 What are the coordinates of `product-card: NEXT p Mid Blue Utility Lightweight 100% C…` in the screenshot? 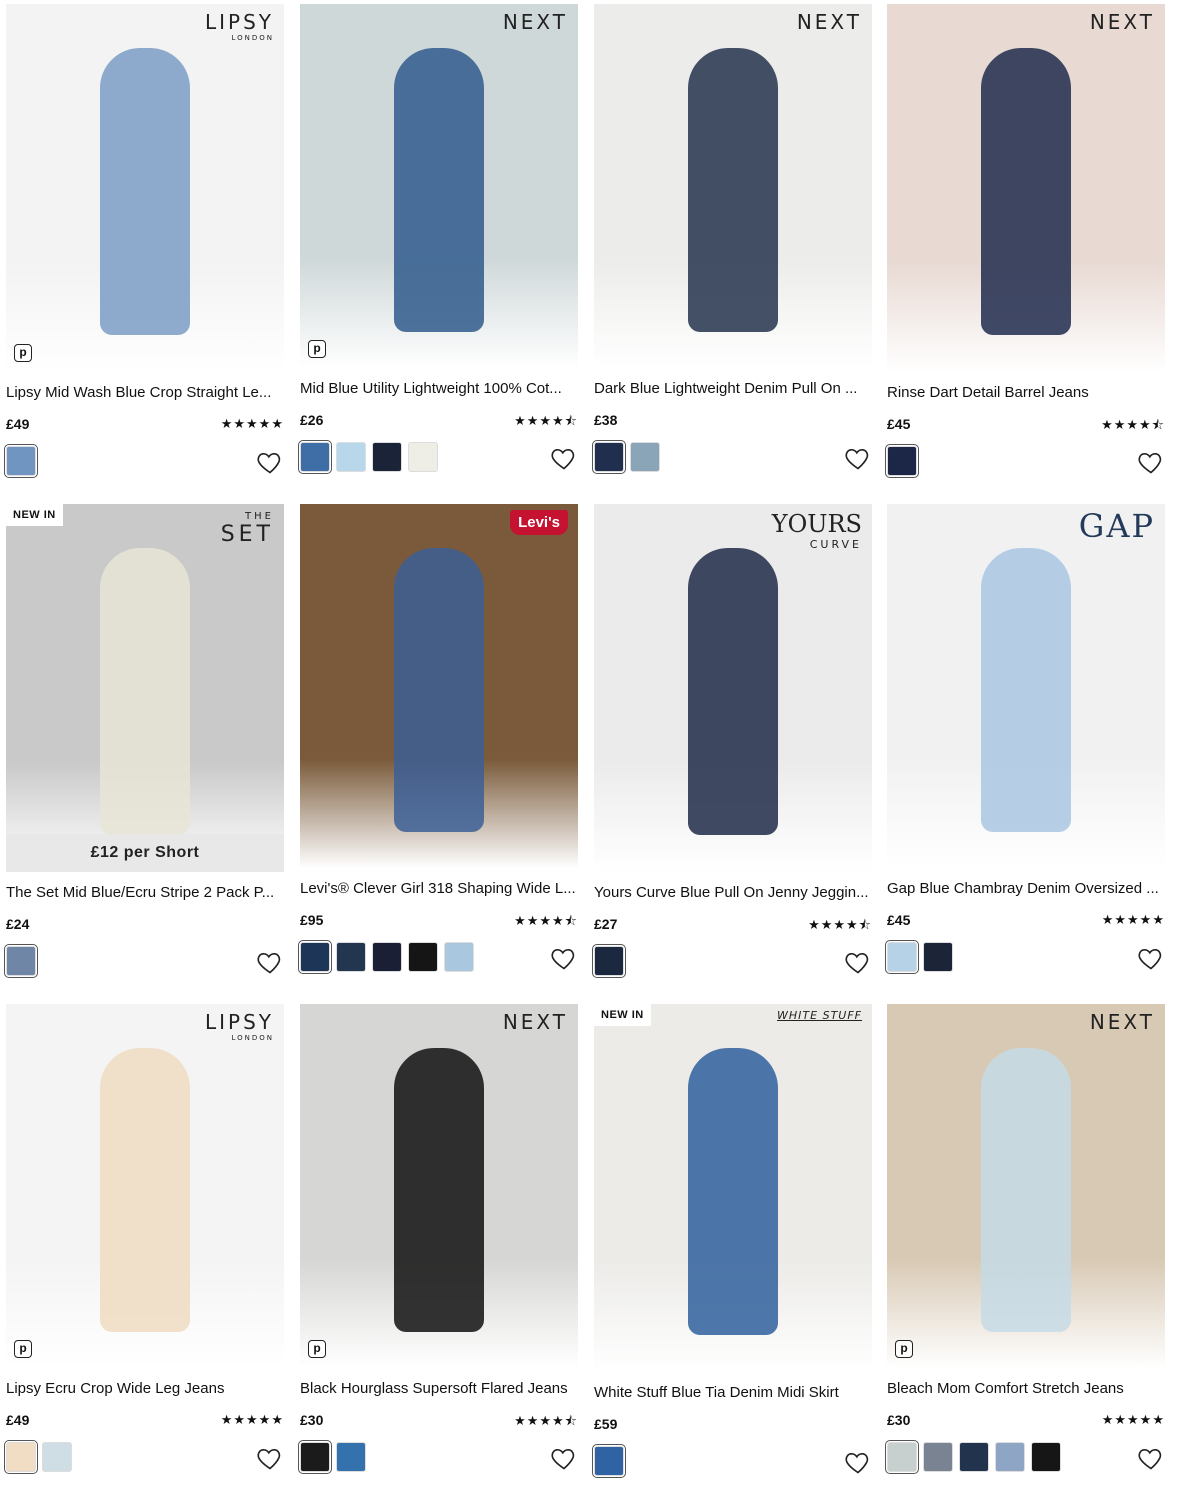 It's located at (438, 244).